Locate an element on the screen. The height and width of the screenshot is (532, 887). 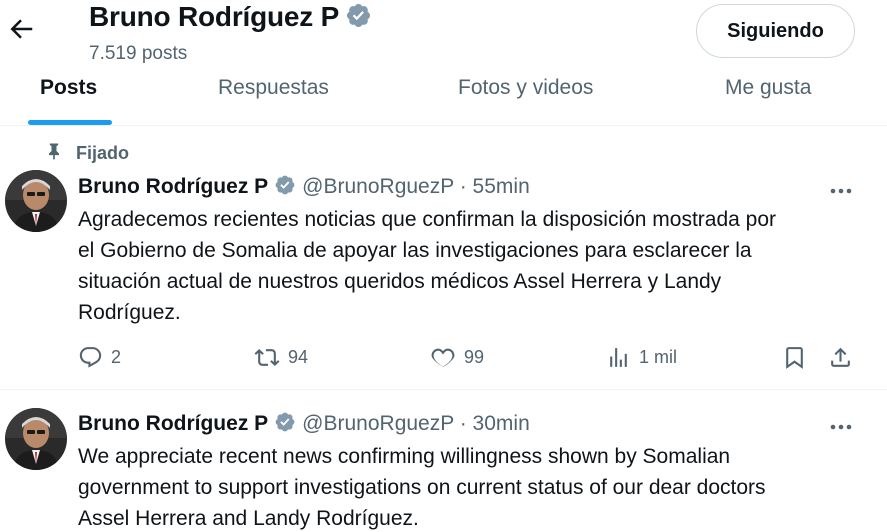
tweet-time: 30min is located at coordinates (501, 423).